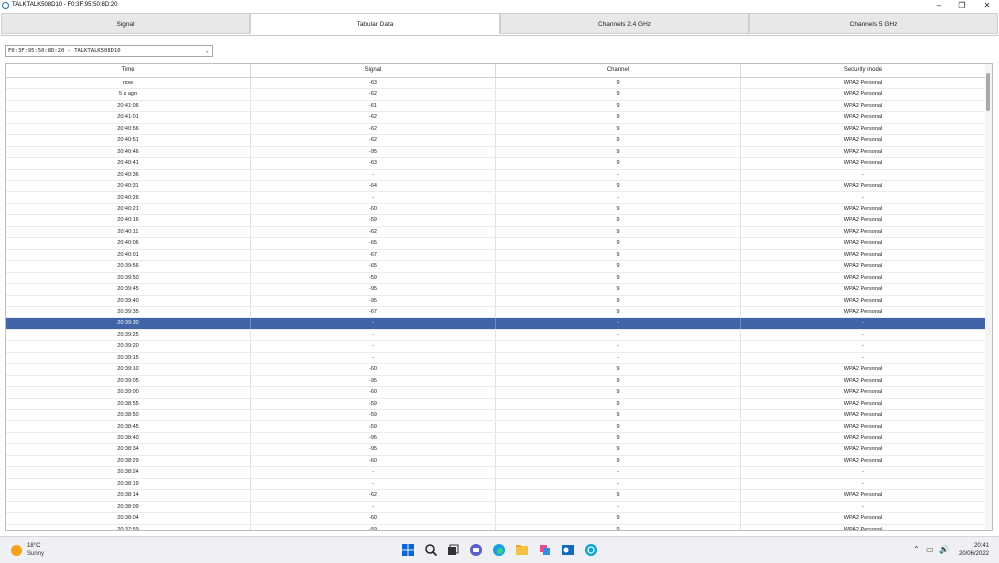 The height and width of the screenshot is (563, 999). Describe the element at coordinates (373, 70) in the screenshot. I see `column-header-signal: Signal` at that location.